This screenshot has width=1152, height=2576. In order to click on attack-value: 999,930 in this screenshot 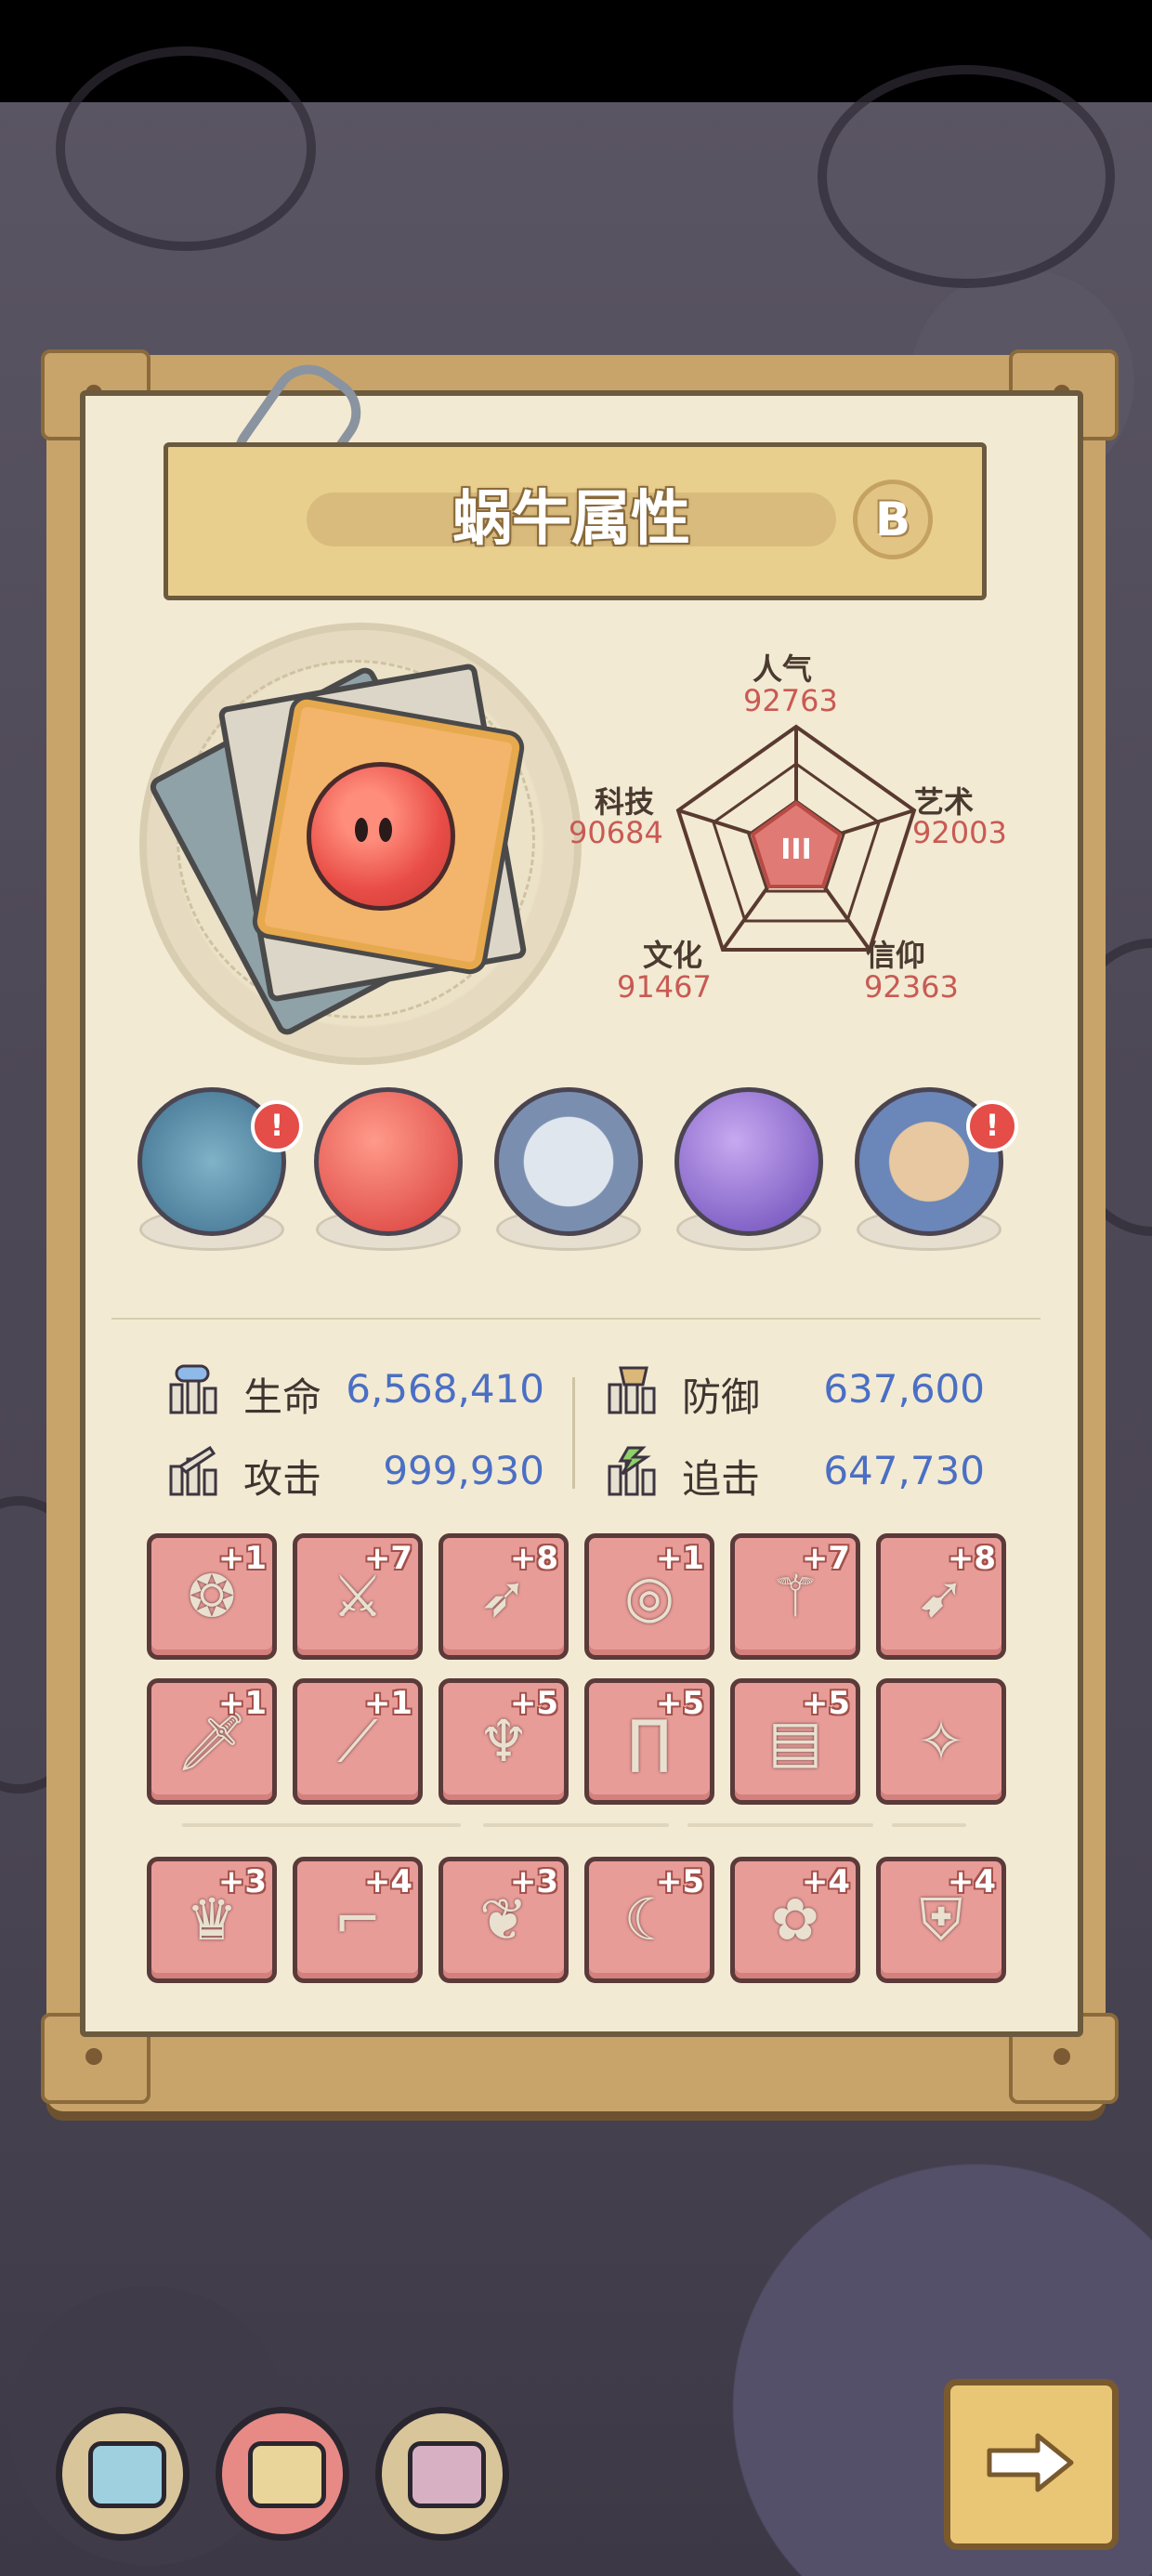, I will do `click(463, 1470)`.